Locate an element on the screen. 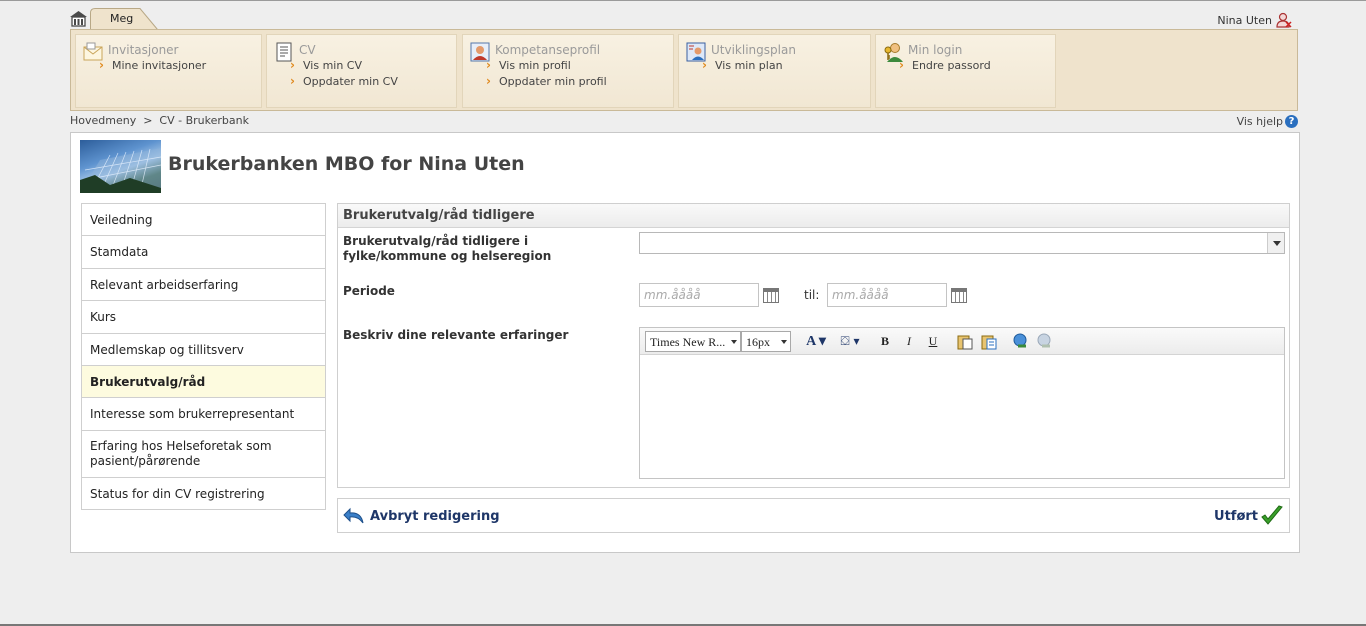 The width and height of the screenshot is (1366, 626). paste-icon is located at coordinates (965, 341).